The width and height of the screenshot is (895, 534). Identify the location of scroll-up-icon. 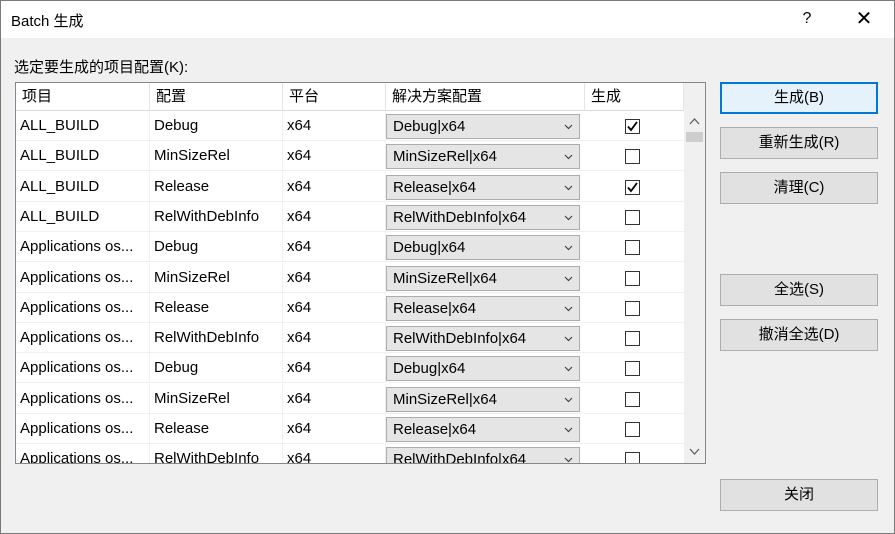
(694, 121).